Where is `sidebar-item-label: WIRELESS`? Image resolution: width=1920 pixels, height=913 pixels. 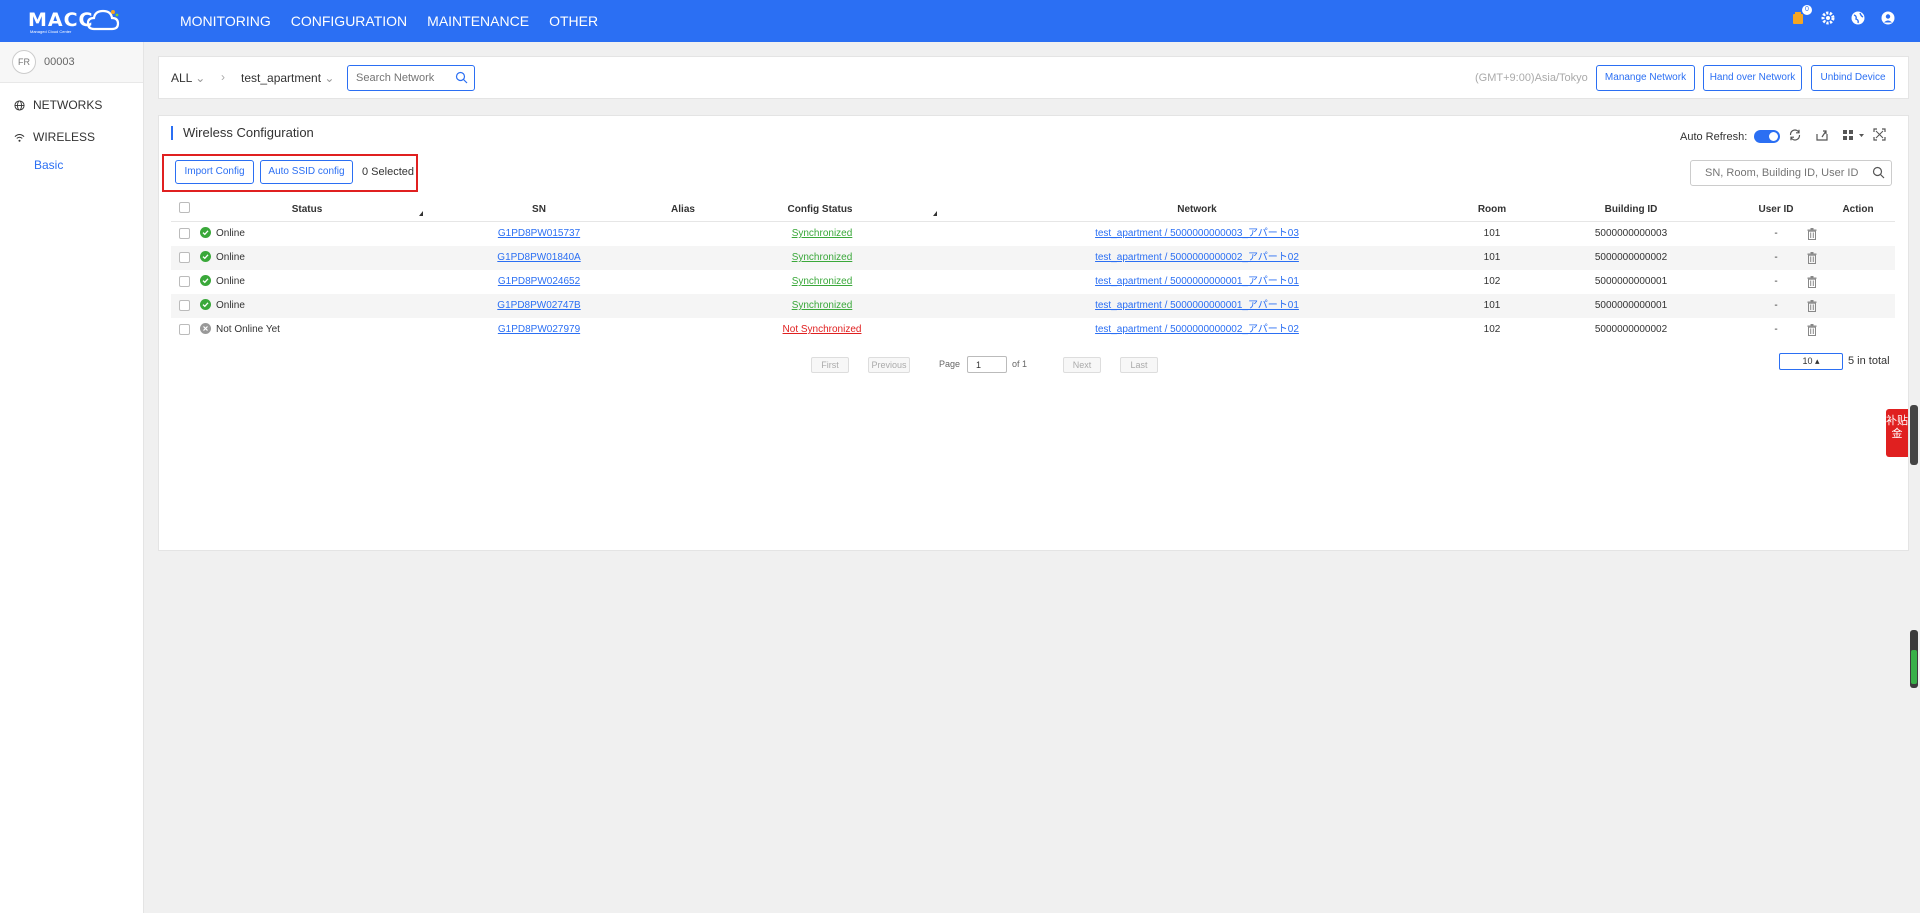 sidebar-item-label: WIRELESS is located at coordinates (64, 137).